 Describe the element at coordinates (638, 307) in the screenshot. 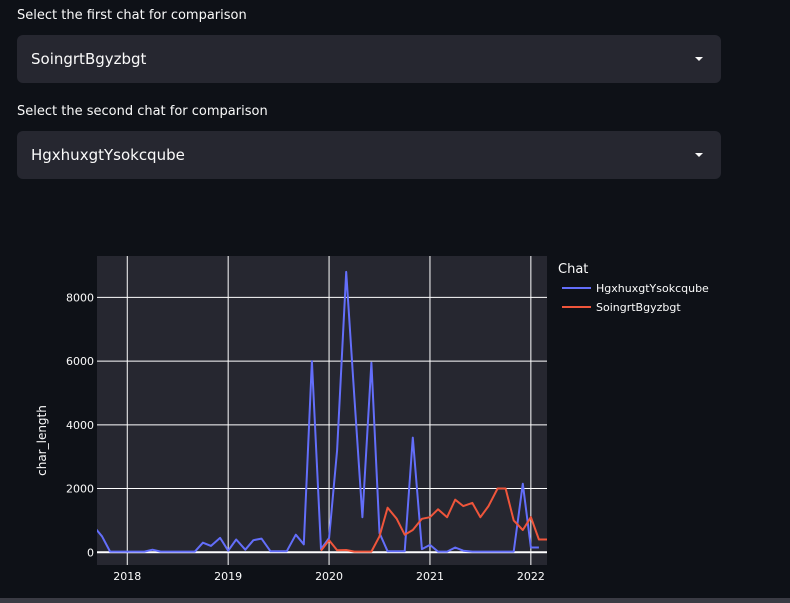

I see `legend-item-label: SoingrtBgyzbgt` at that location.